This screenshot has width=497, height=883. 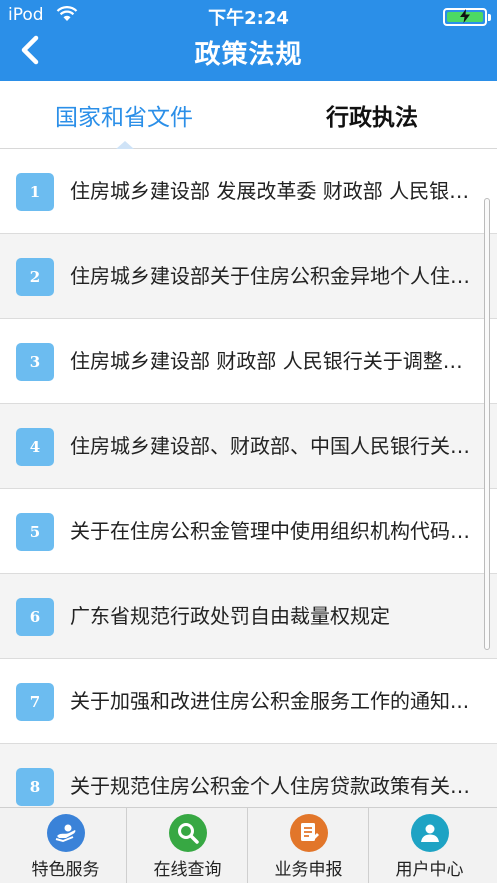 I want to click on tab-administrative-enforcement: 行政执法, so click(x=372, y=115).